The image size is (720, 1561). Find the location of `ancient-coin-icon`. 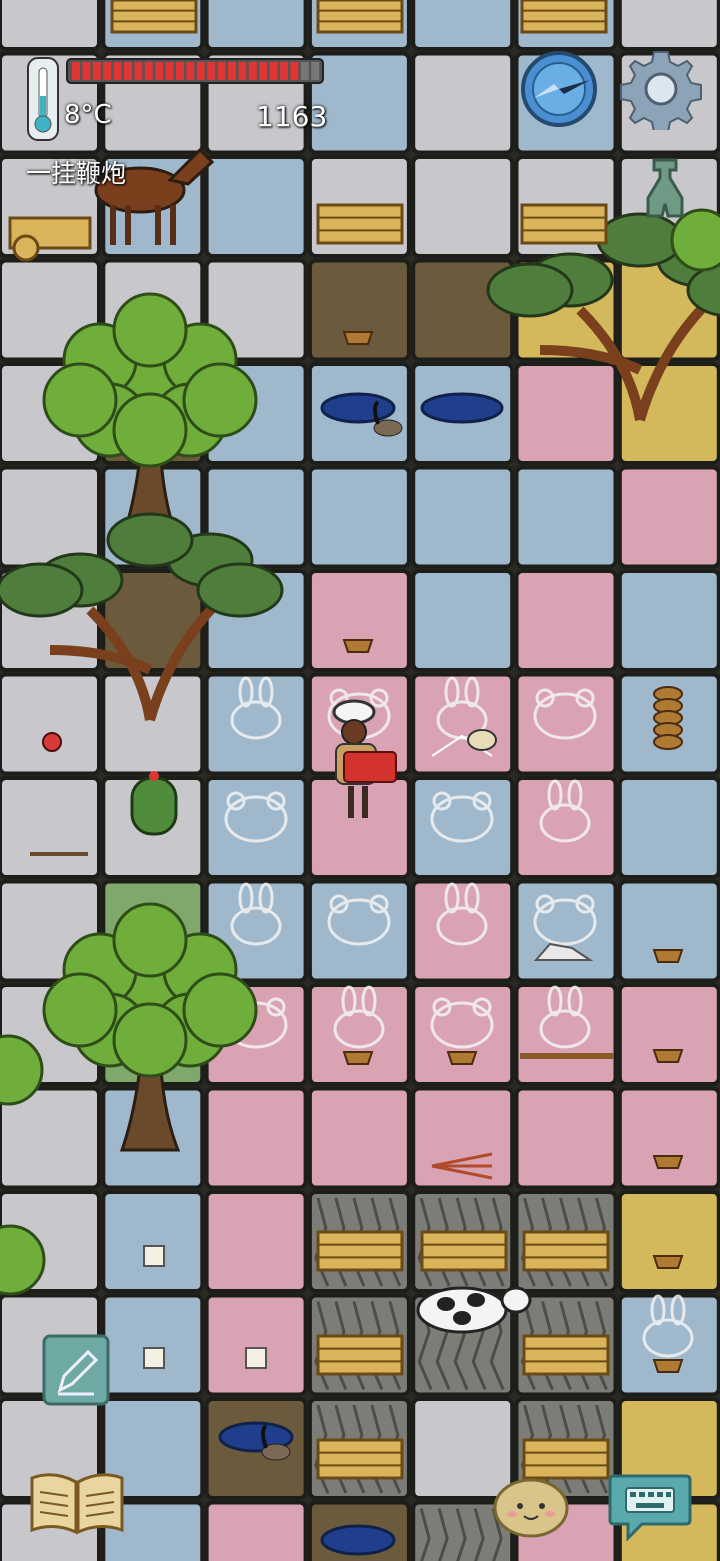

ancient-coin-icon is located at coordinates (665, 189).